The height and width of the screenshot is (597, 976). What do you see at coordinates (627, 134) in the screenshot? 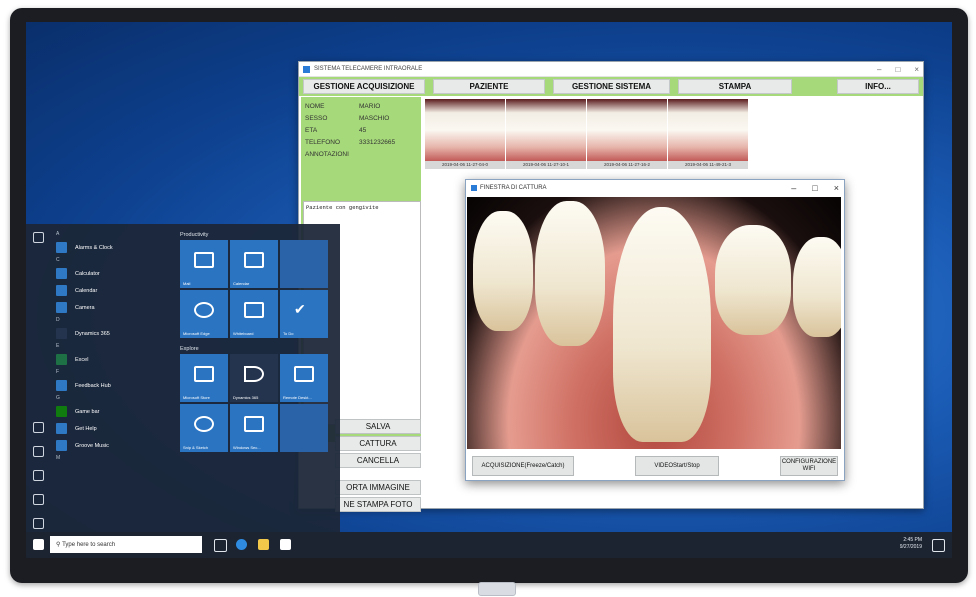
I see `photo-thumbnail: 2019-04-06 11-27-16-2` at bounding box center [627, 134].